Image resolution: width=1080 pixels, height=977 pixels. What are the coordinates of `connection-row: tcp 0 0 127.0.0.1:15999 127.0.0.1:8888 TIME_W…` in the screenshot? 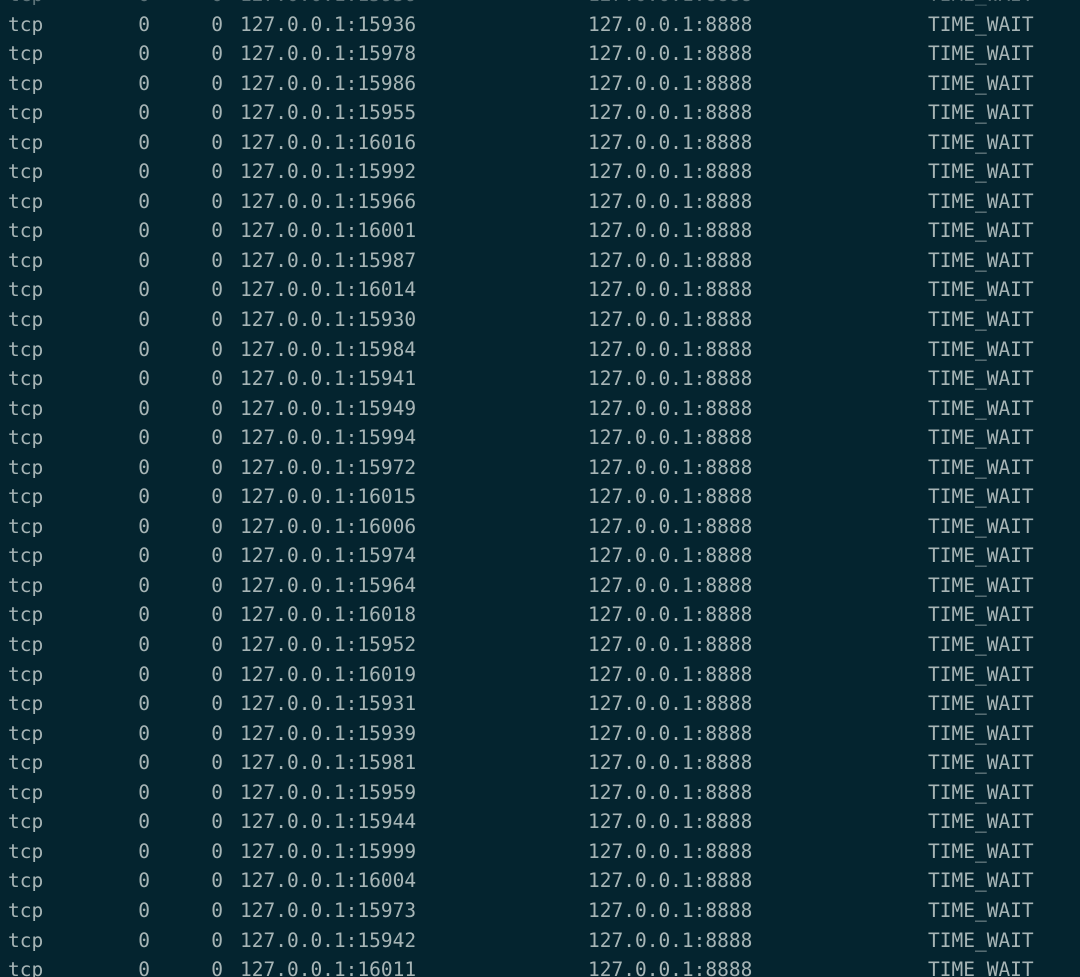 It's located at (540, 852).